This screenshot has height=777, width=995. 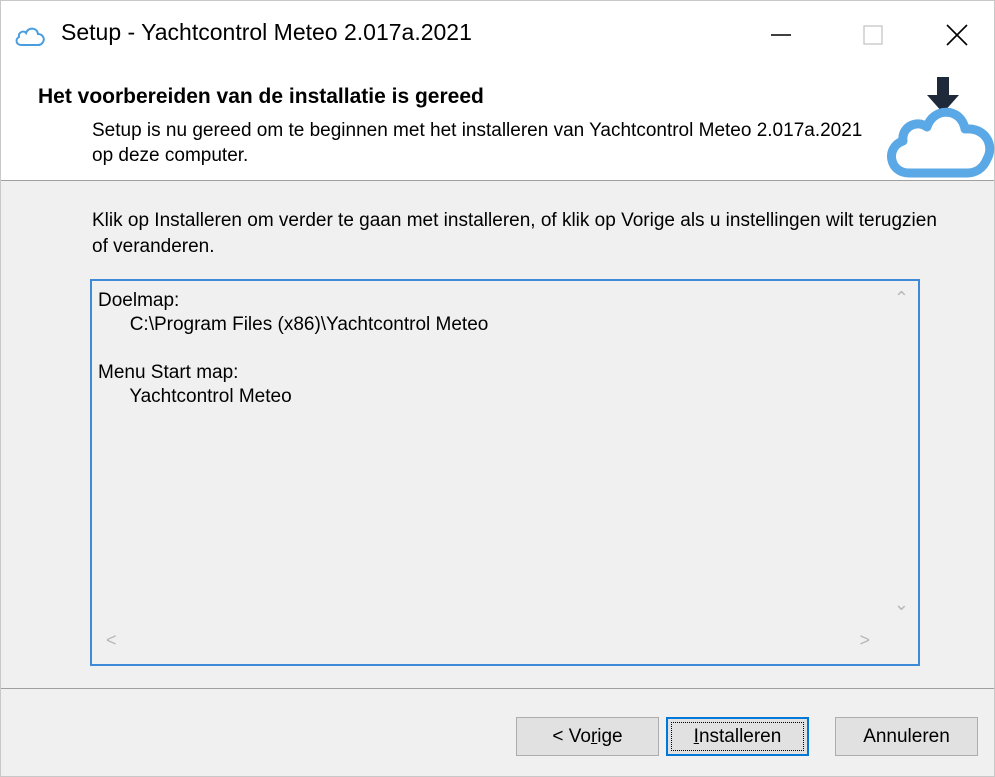 I want to click on minimize-button, so click(x=781, y=35).